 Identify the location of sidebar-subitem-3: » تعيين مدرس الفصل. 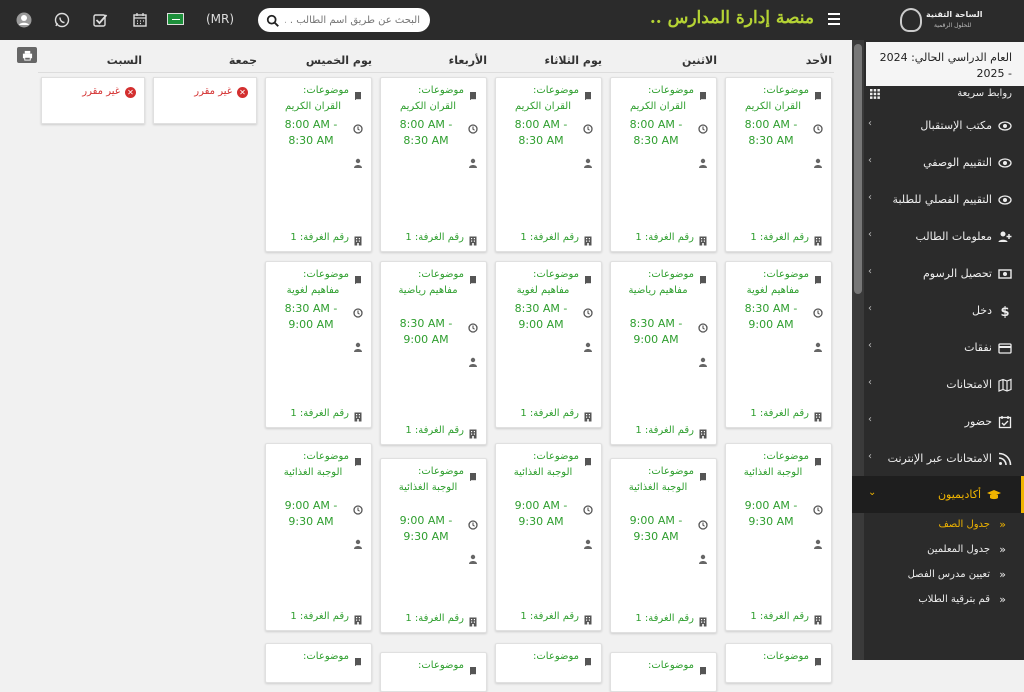
(945, 575).